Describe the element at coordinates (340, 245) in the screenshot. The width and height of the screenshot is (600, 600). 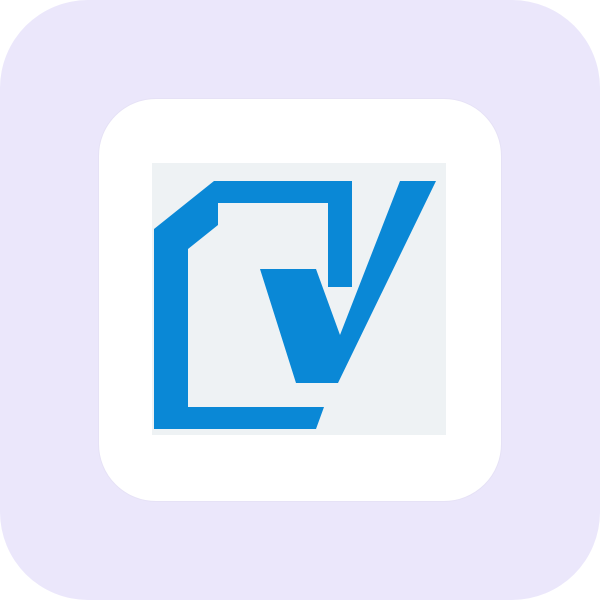
I see `document-right-edge` at that location.